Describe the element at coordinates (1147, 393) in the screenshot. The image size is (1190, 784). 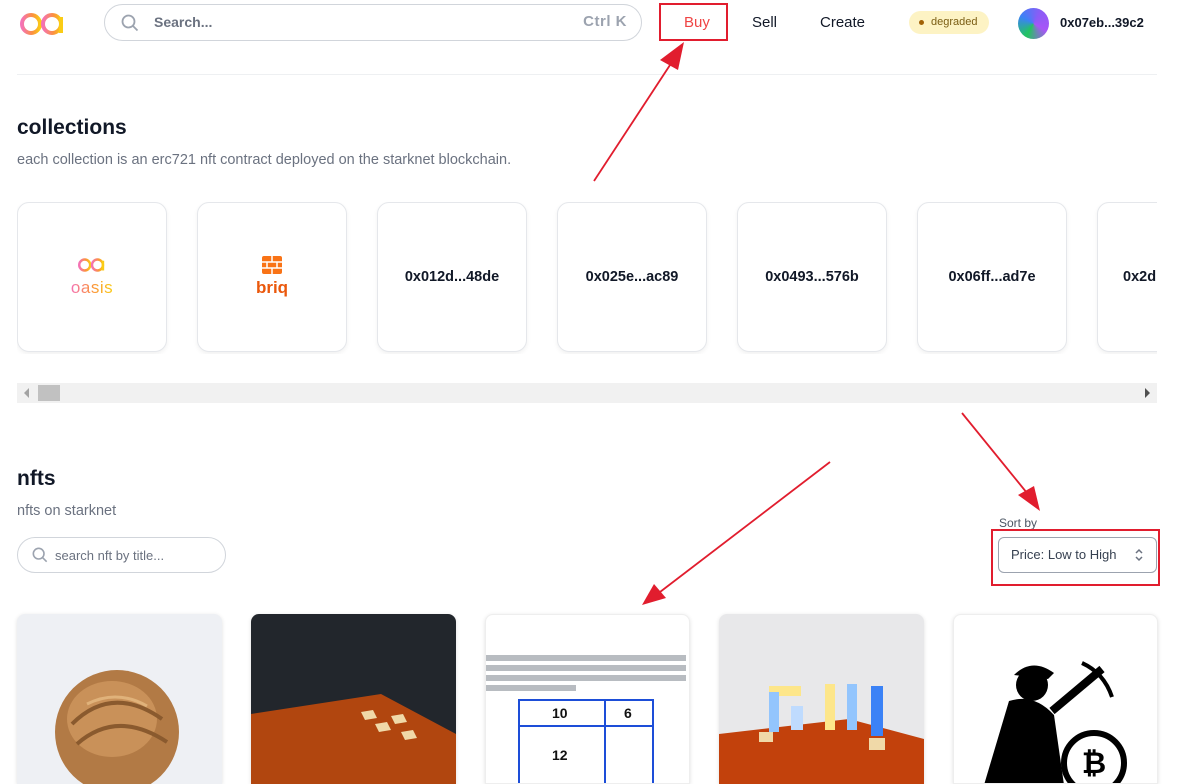
I see `scroll-right-icon` at that location.